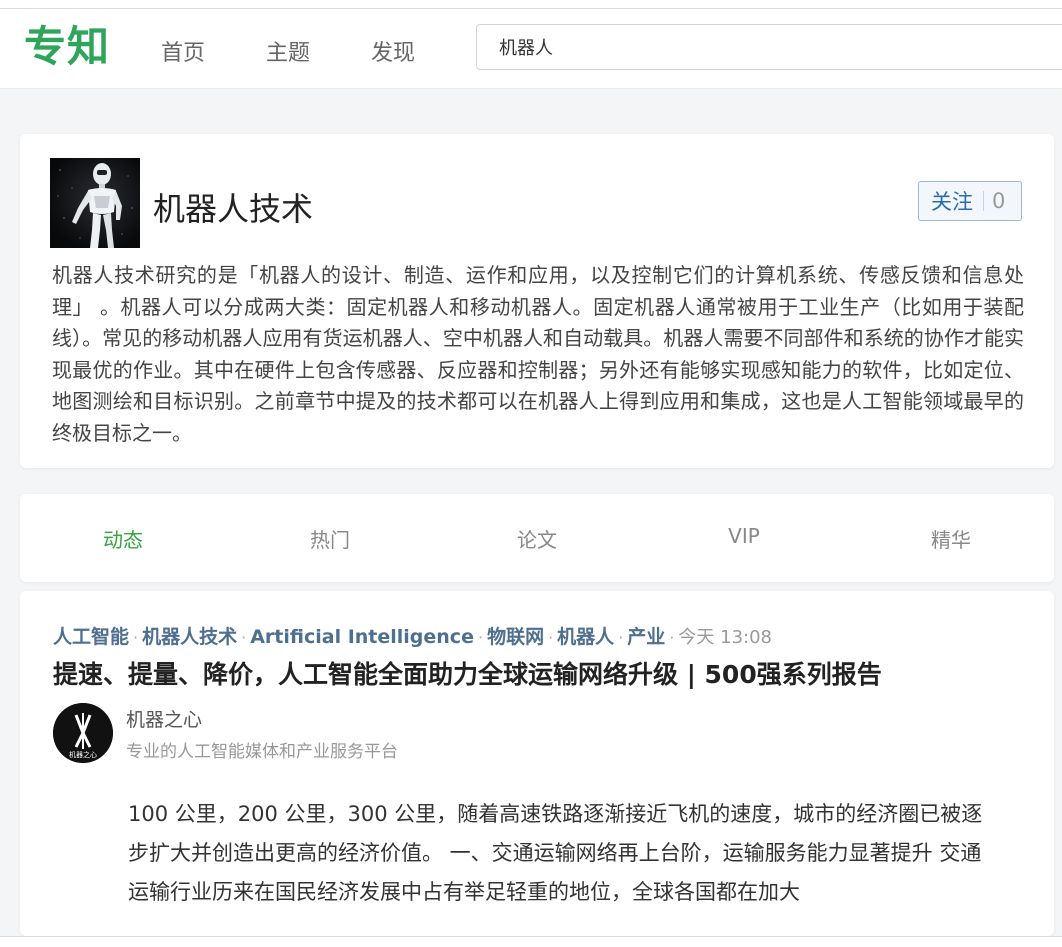 The width and height of the screenshot is (1062, 947). What do you see at coordinates (83, 754) in the screenshot?
I see `author-logo-text: 机器之心` at bounding box center [83, 754].